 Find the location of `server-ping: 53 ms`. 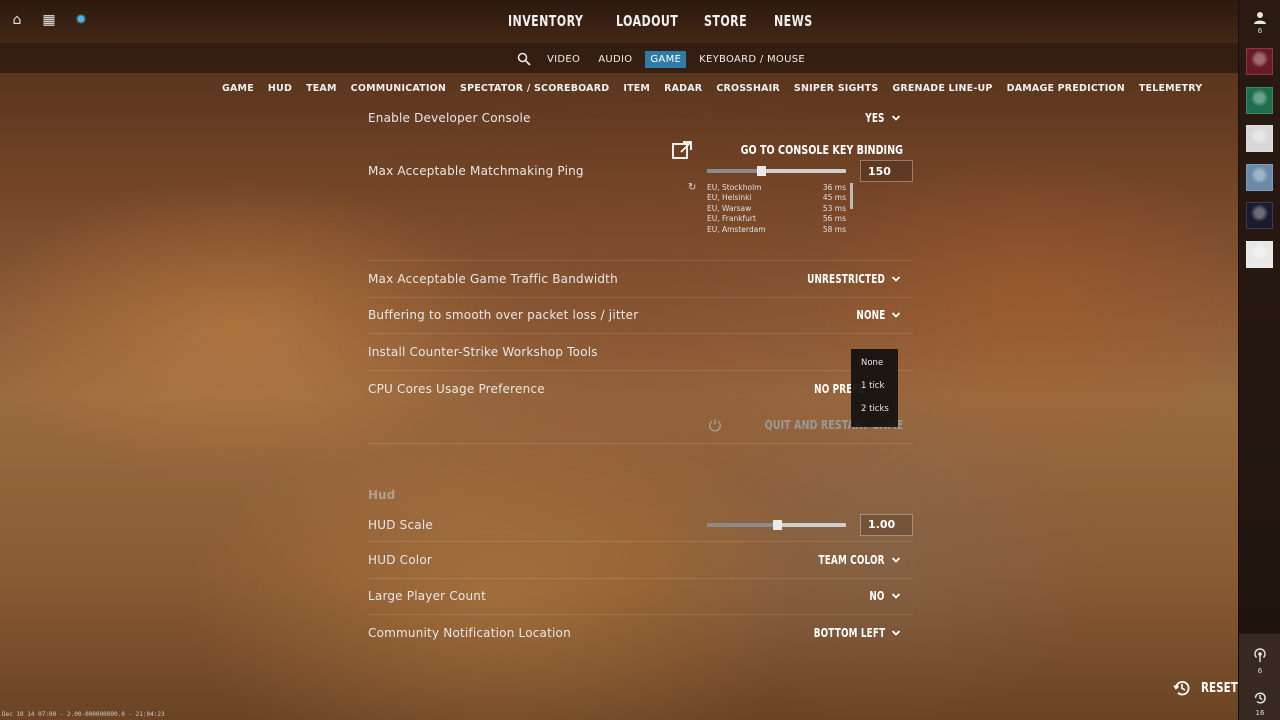

server-ping: 53 ms is located at coordinates (834, 208).